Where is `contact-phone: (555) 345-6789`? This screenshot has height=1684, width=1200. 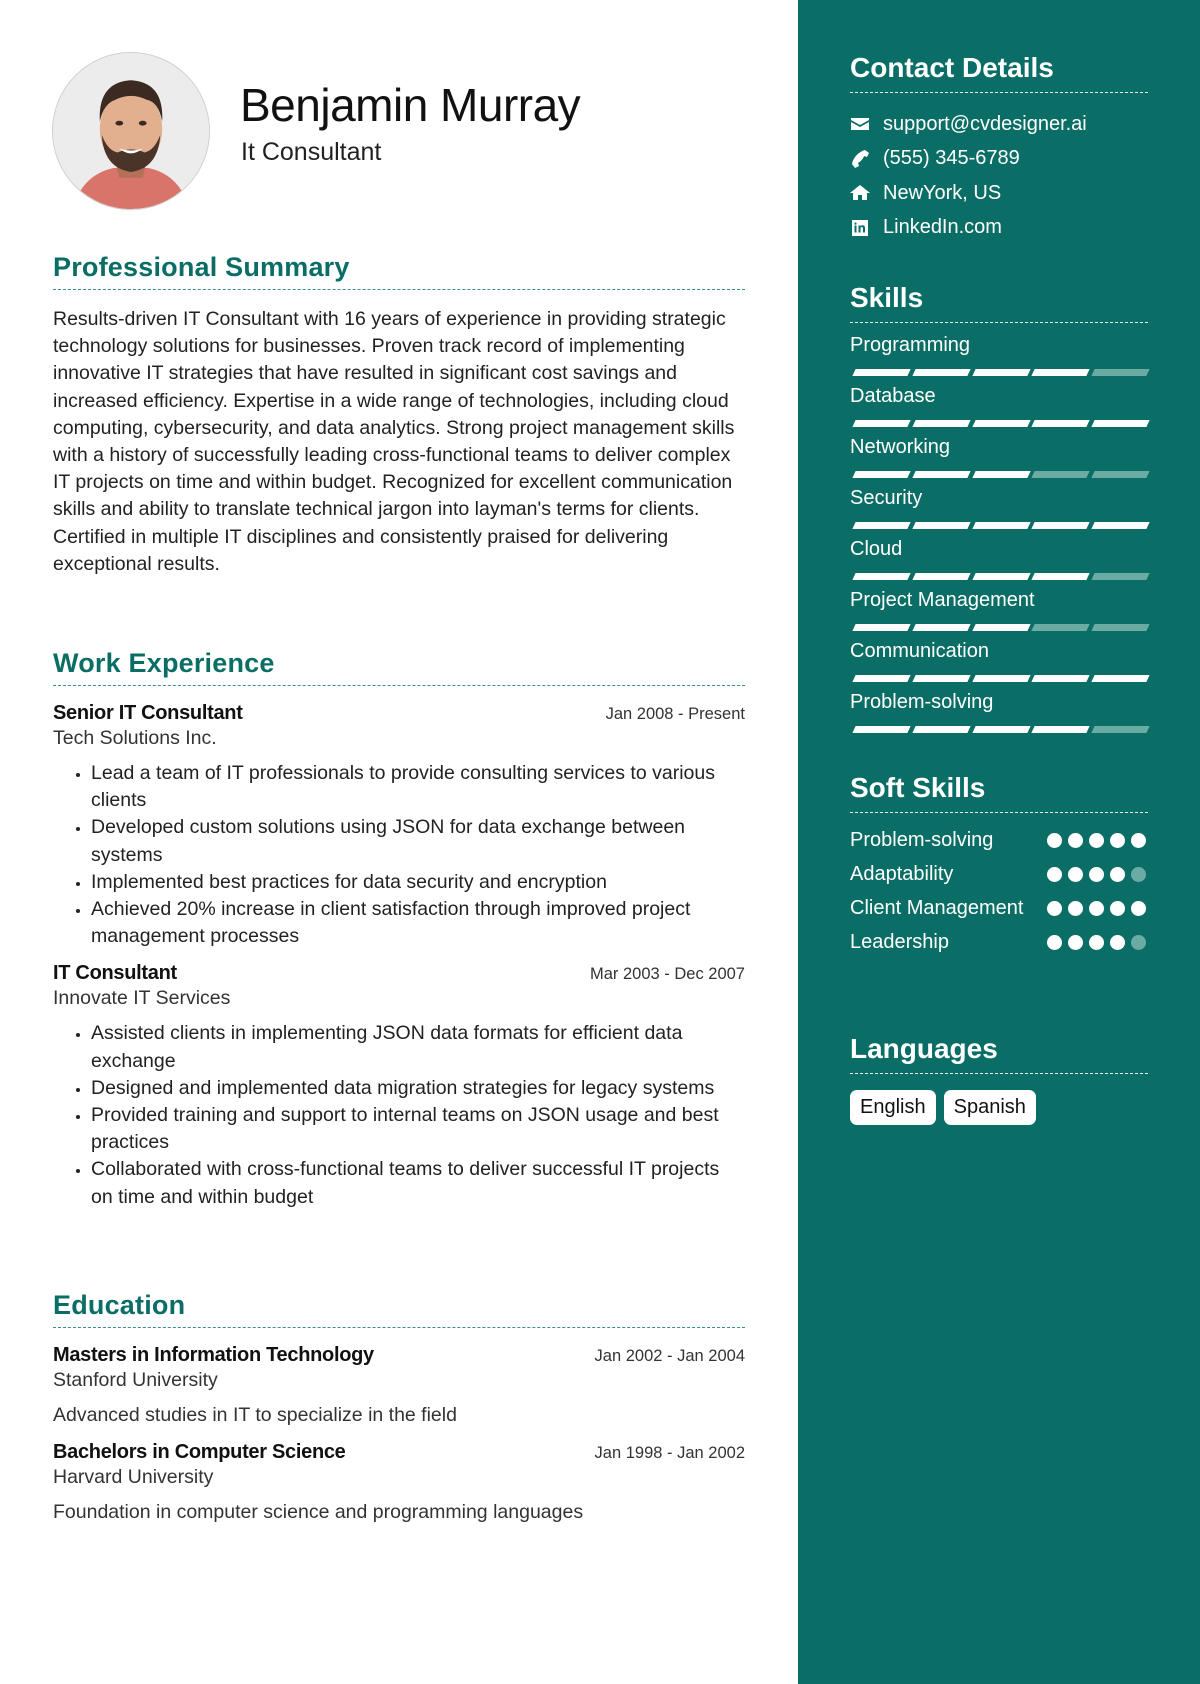
contact-phone: (555) 345-6789 is located at coordinates (999, 159).